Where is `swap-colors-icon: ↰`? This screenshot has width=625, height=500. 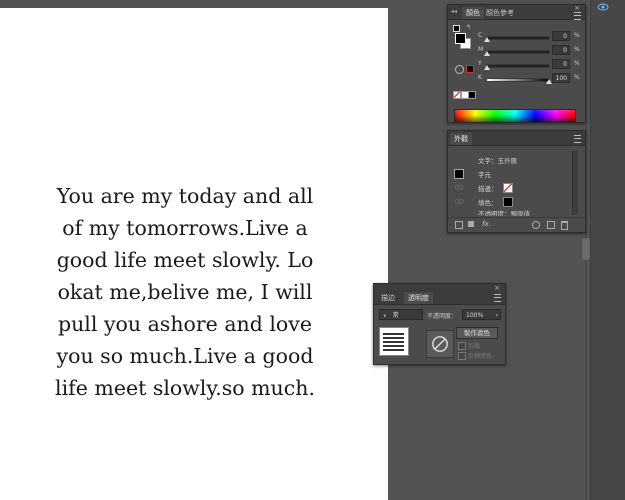
swap-colors-icon: ↰ is located at coordinates (468, 28).